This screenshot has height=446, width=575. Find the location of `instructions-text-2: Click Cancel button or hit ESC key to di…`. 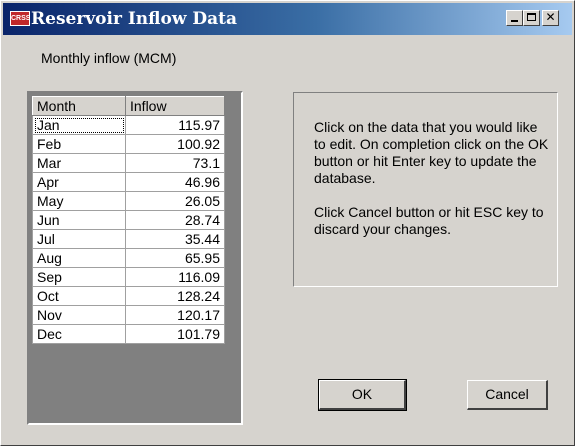

instructions-text-2: Click Cancel button or hit ESC key to di… is located at coordinates (429, 220).